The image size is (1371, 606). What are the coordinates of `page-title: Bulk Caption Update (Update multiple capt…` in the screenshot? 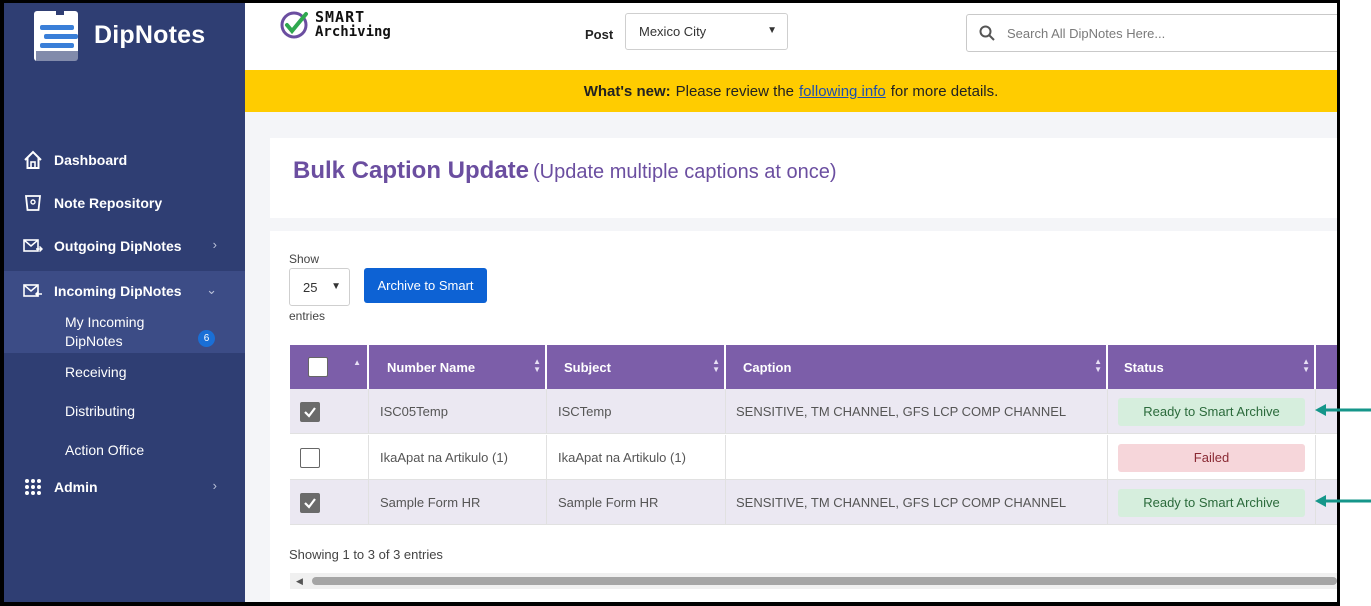 It's located at (565, 170).